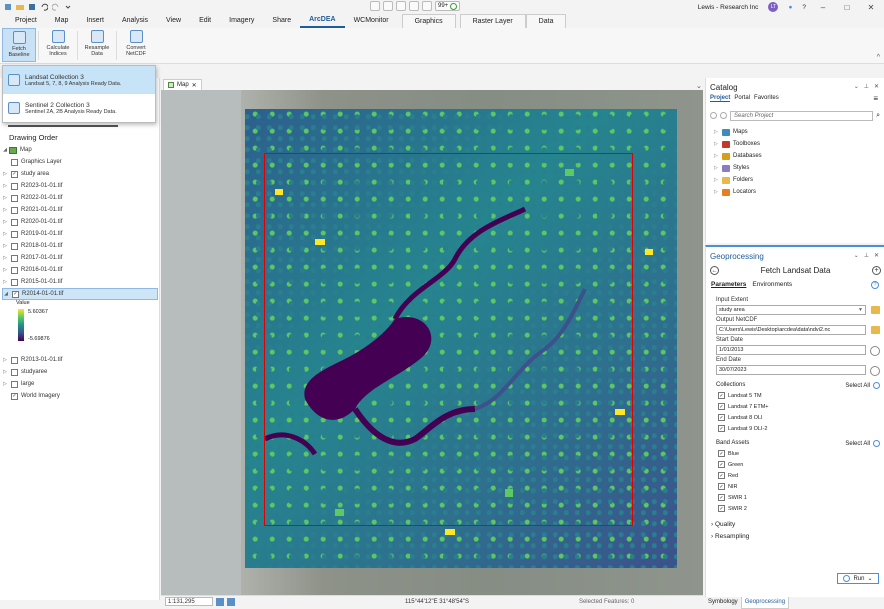 Image resolution: width=884 pixels, height=609 pixels. What do you see at coordinates (80, 186) in the screenshot?
I see `layer-row: ▷ R2023-01-01.tif` at bounding box center [80, 186].